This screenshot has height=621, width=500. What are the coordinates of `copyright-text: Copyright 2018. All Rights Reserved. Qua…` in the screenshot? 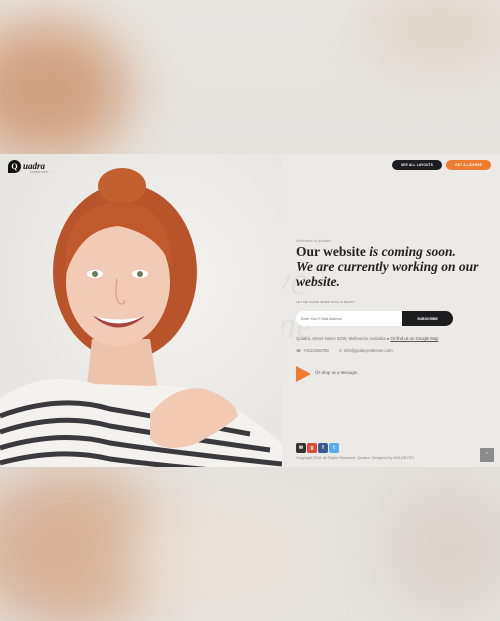 It's located at (355, 458).